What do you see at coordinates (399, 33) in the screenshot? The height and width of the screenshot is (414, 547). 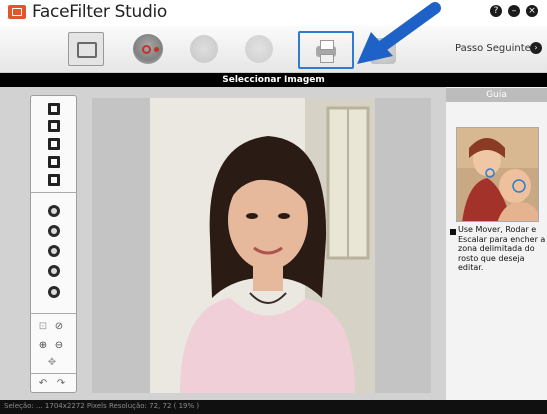 I see `pointer-arrow-icon` at bounding box center [399, 33].